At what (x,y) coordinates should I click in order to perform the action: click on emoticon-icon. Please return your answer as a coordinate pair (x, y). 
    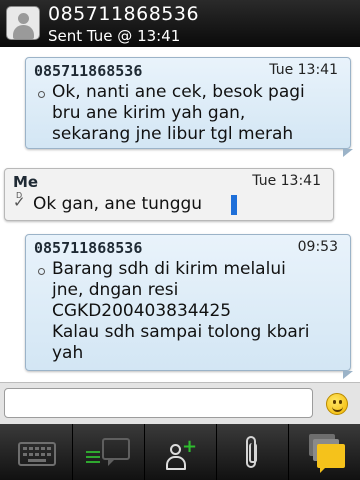
    Looking at the image, I should click on (337, 404).